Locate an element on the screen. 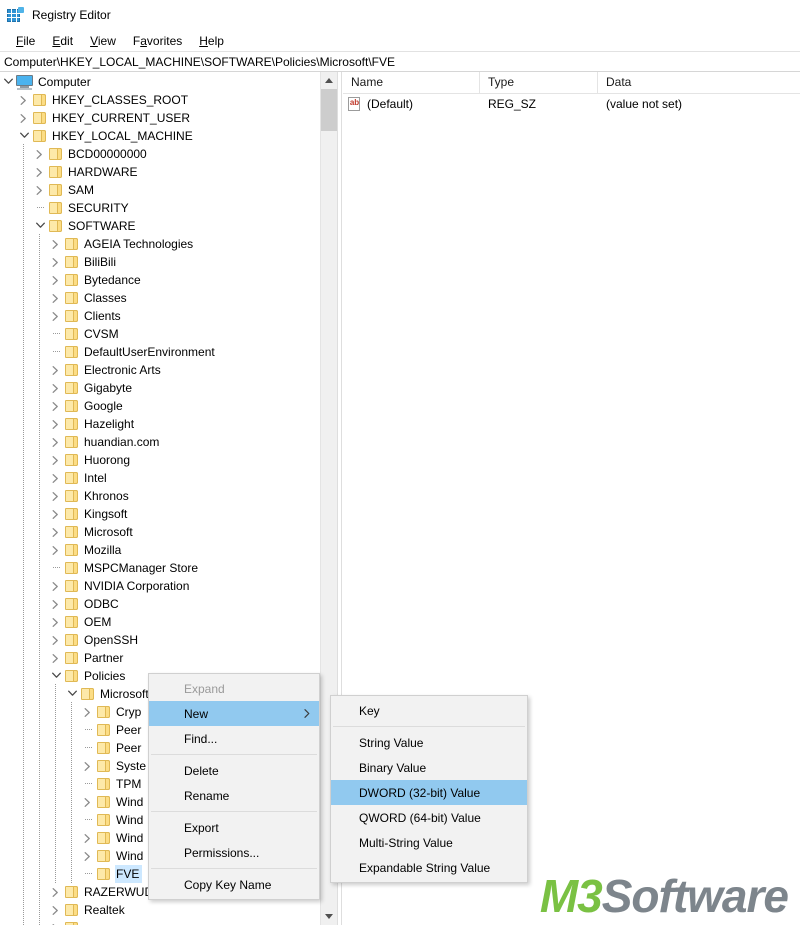 This screenshot has height=925, width=800. tree-item: Clients is located at coordinates (160, 315).